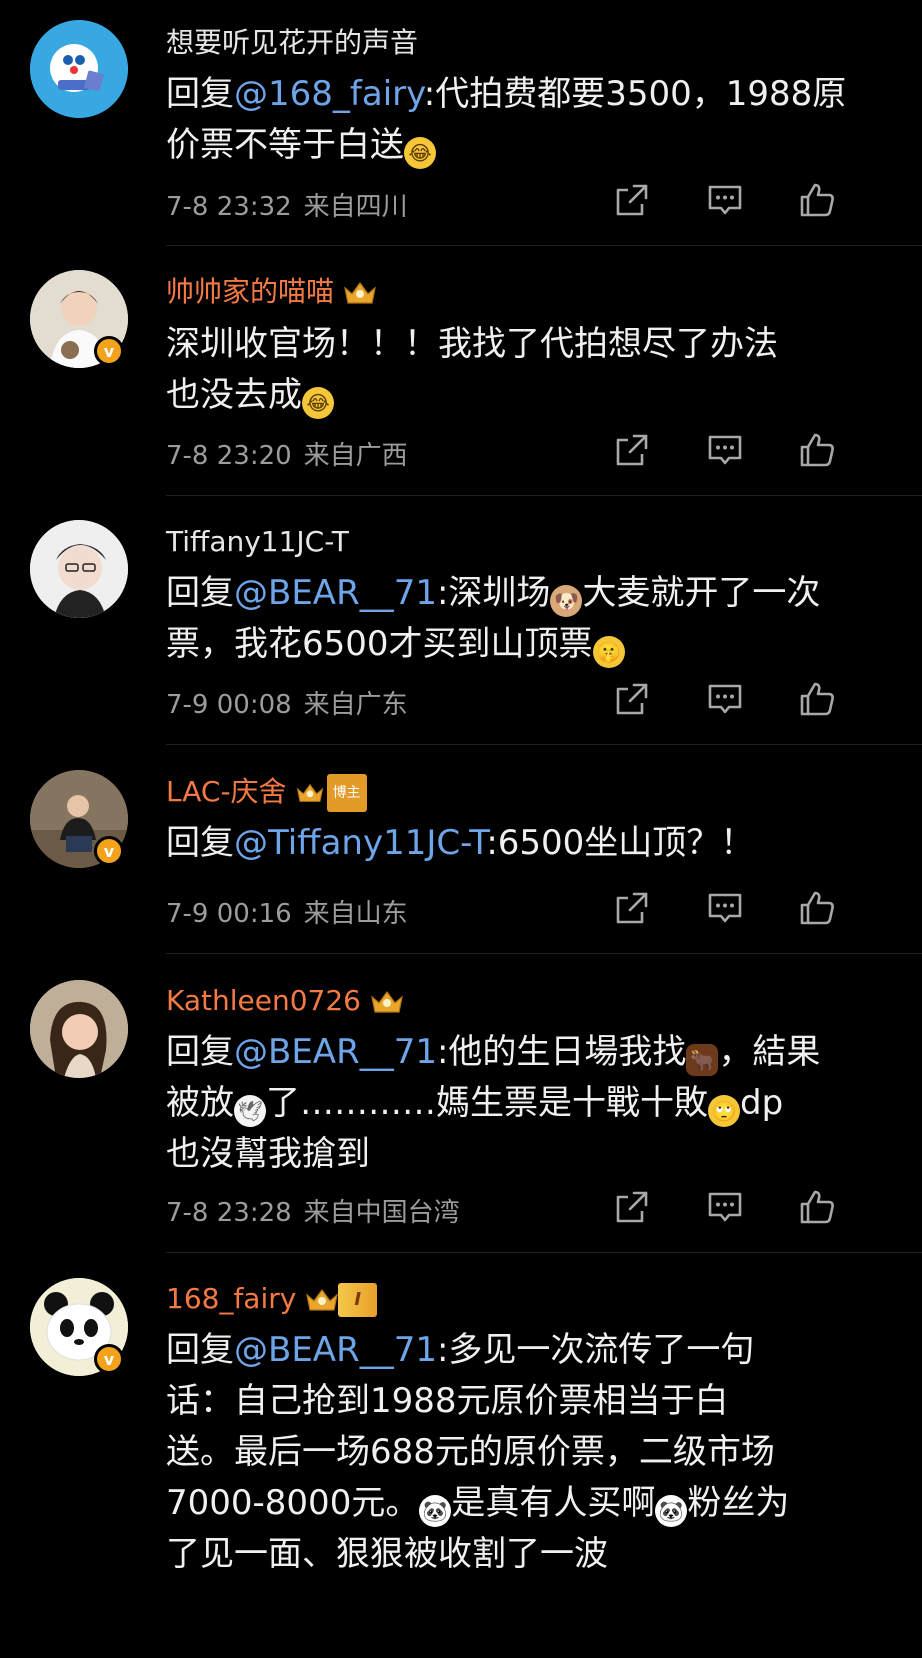  What do you see at coordinates (561, 1052) in the screenshot?
I see `comment-text-part: :他的生日場我找` at bounding box center [561, 1052].